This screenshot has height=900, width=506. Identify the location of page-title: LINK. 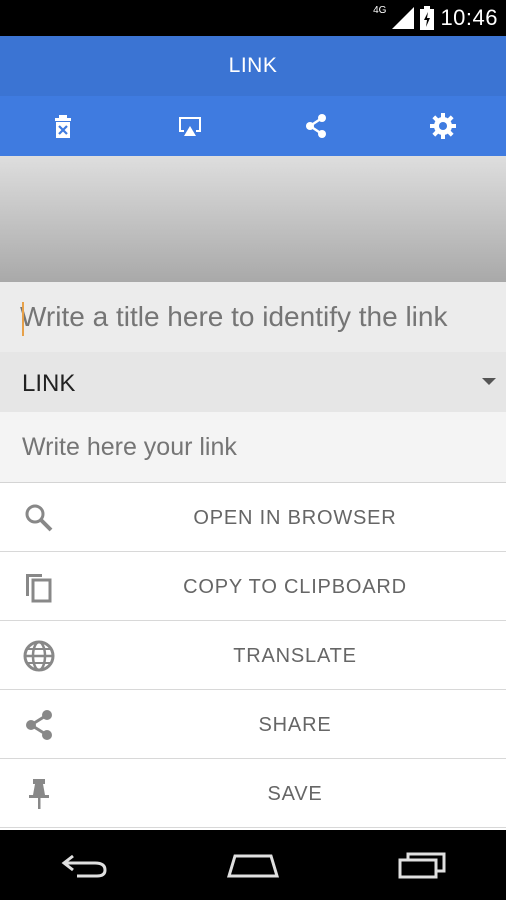
(253, 65).